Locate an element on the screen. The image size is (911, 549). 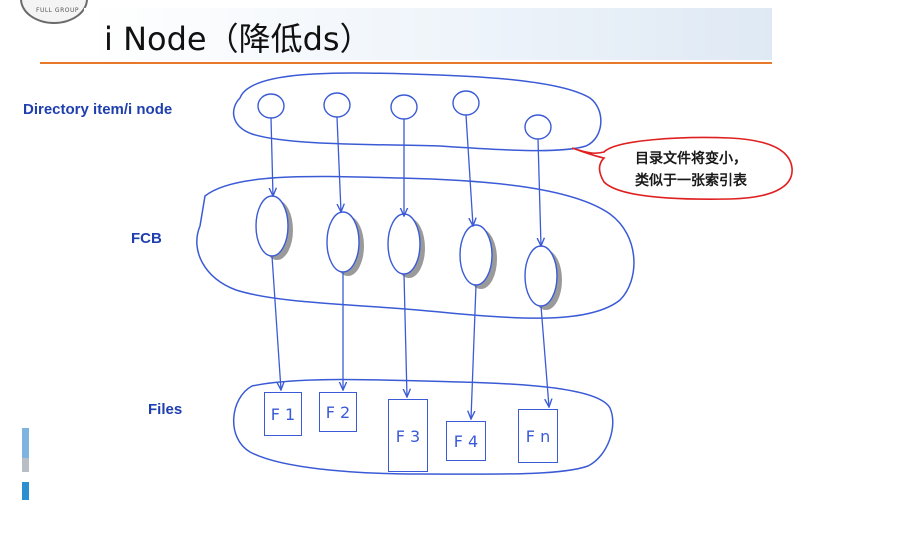
file-box: F 4 is located at coordinates (466, 441).